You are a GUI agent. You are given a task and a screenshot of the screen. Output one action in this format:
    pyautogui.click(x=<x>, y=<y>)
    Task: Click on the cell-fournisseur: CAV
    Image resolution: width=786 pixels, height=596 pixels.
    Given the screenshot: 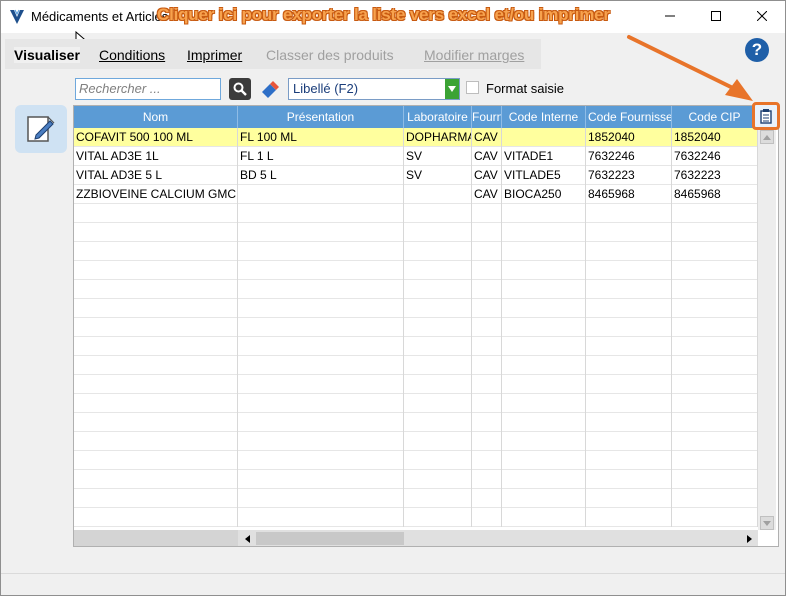 What is the action you would take?
    pyautogui.click(x=487, y=175)
    